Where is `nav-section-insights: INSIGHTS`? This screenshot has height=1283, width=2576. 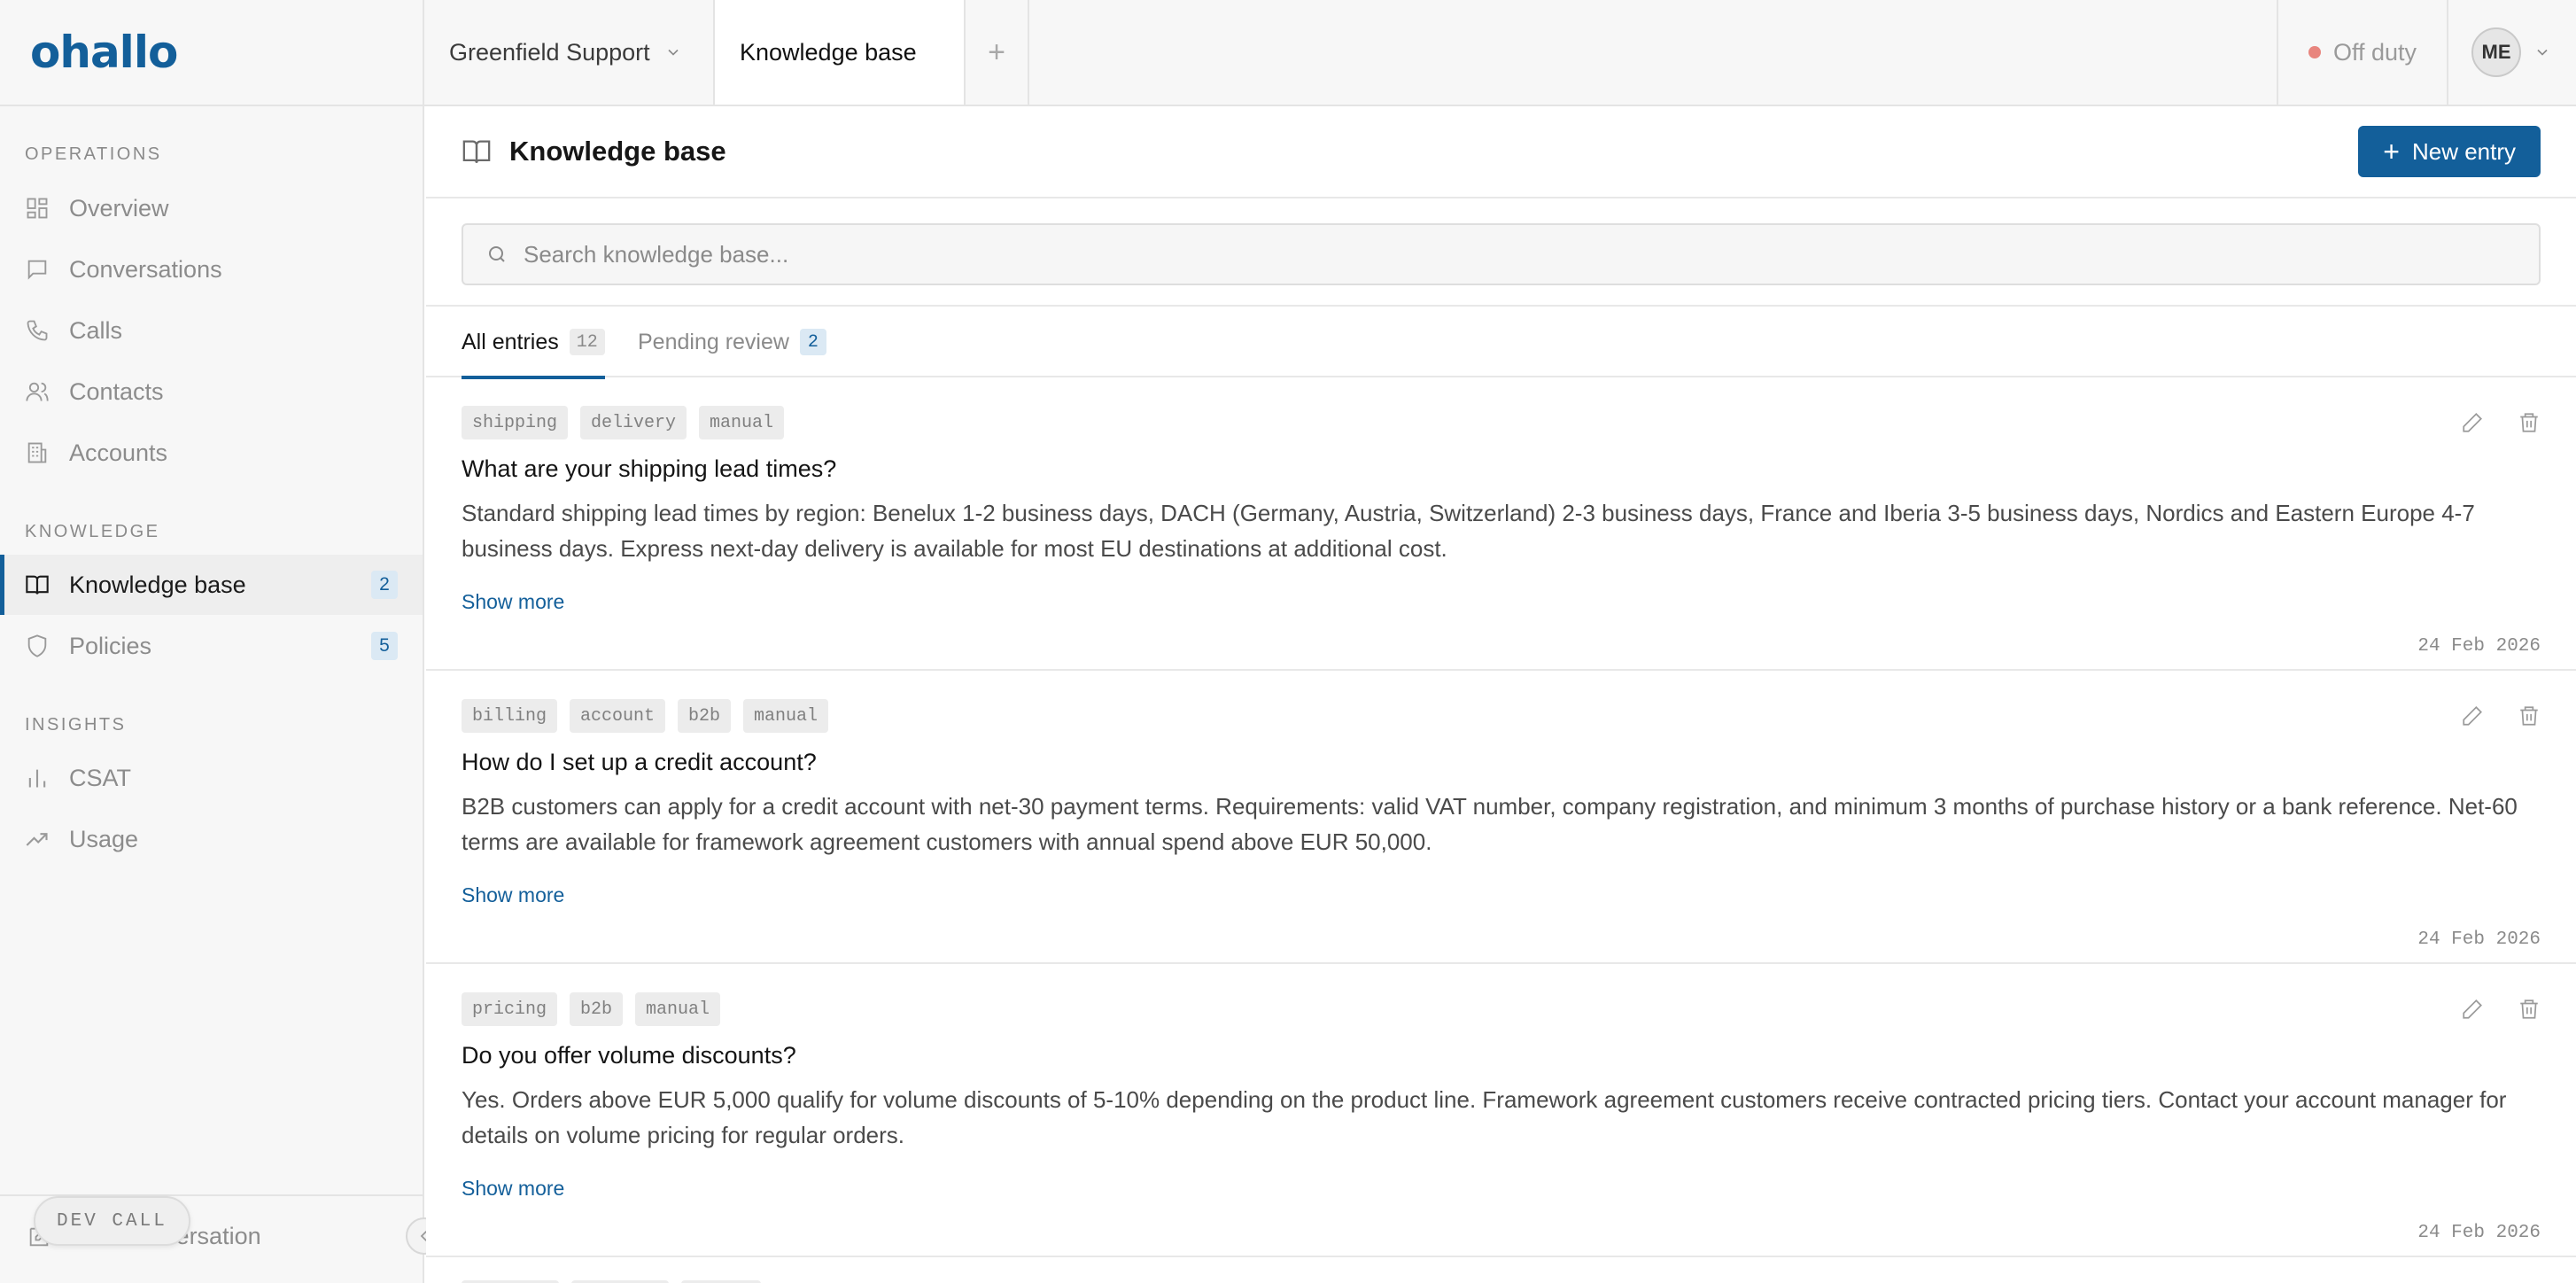
nav-section-insights: INSIGHTS is located at coordinates (76, 725).